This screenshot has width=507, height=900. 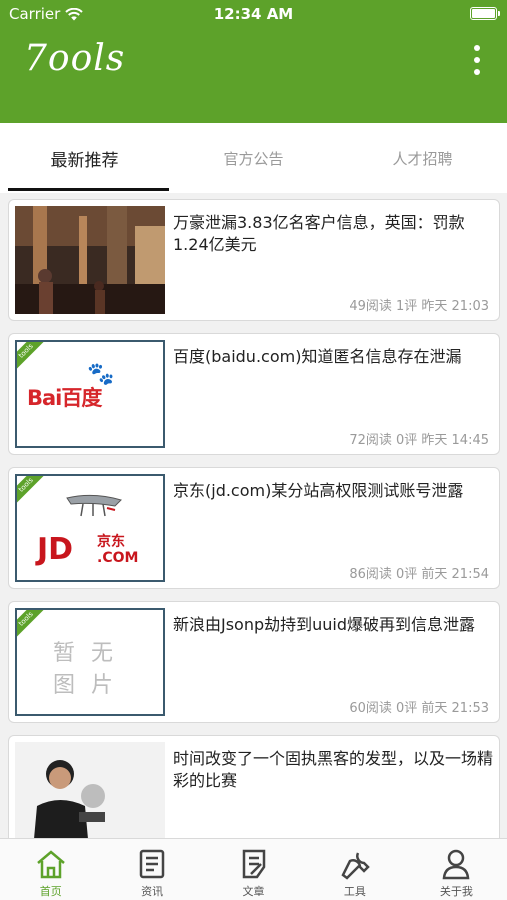 I want to click on article-thumbnail: tools JD 京东 .COM, so click(x=90, y=528).